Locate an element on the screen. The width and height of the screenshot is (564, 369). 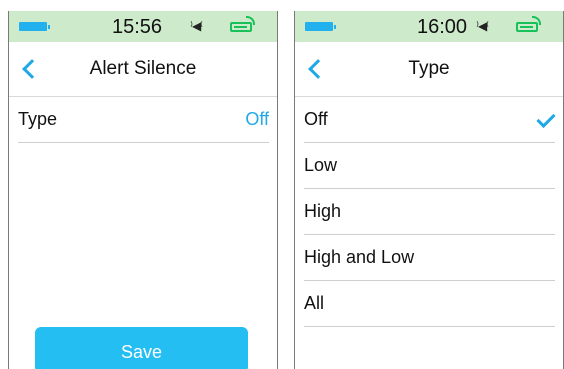
option-high-and-low: High and Low is located at coordinates (429, 258).